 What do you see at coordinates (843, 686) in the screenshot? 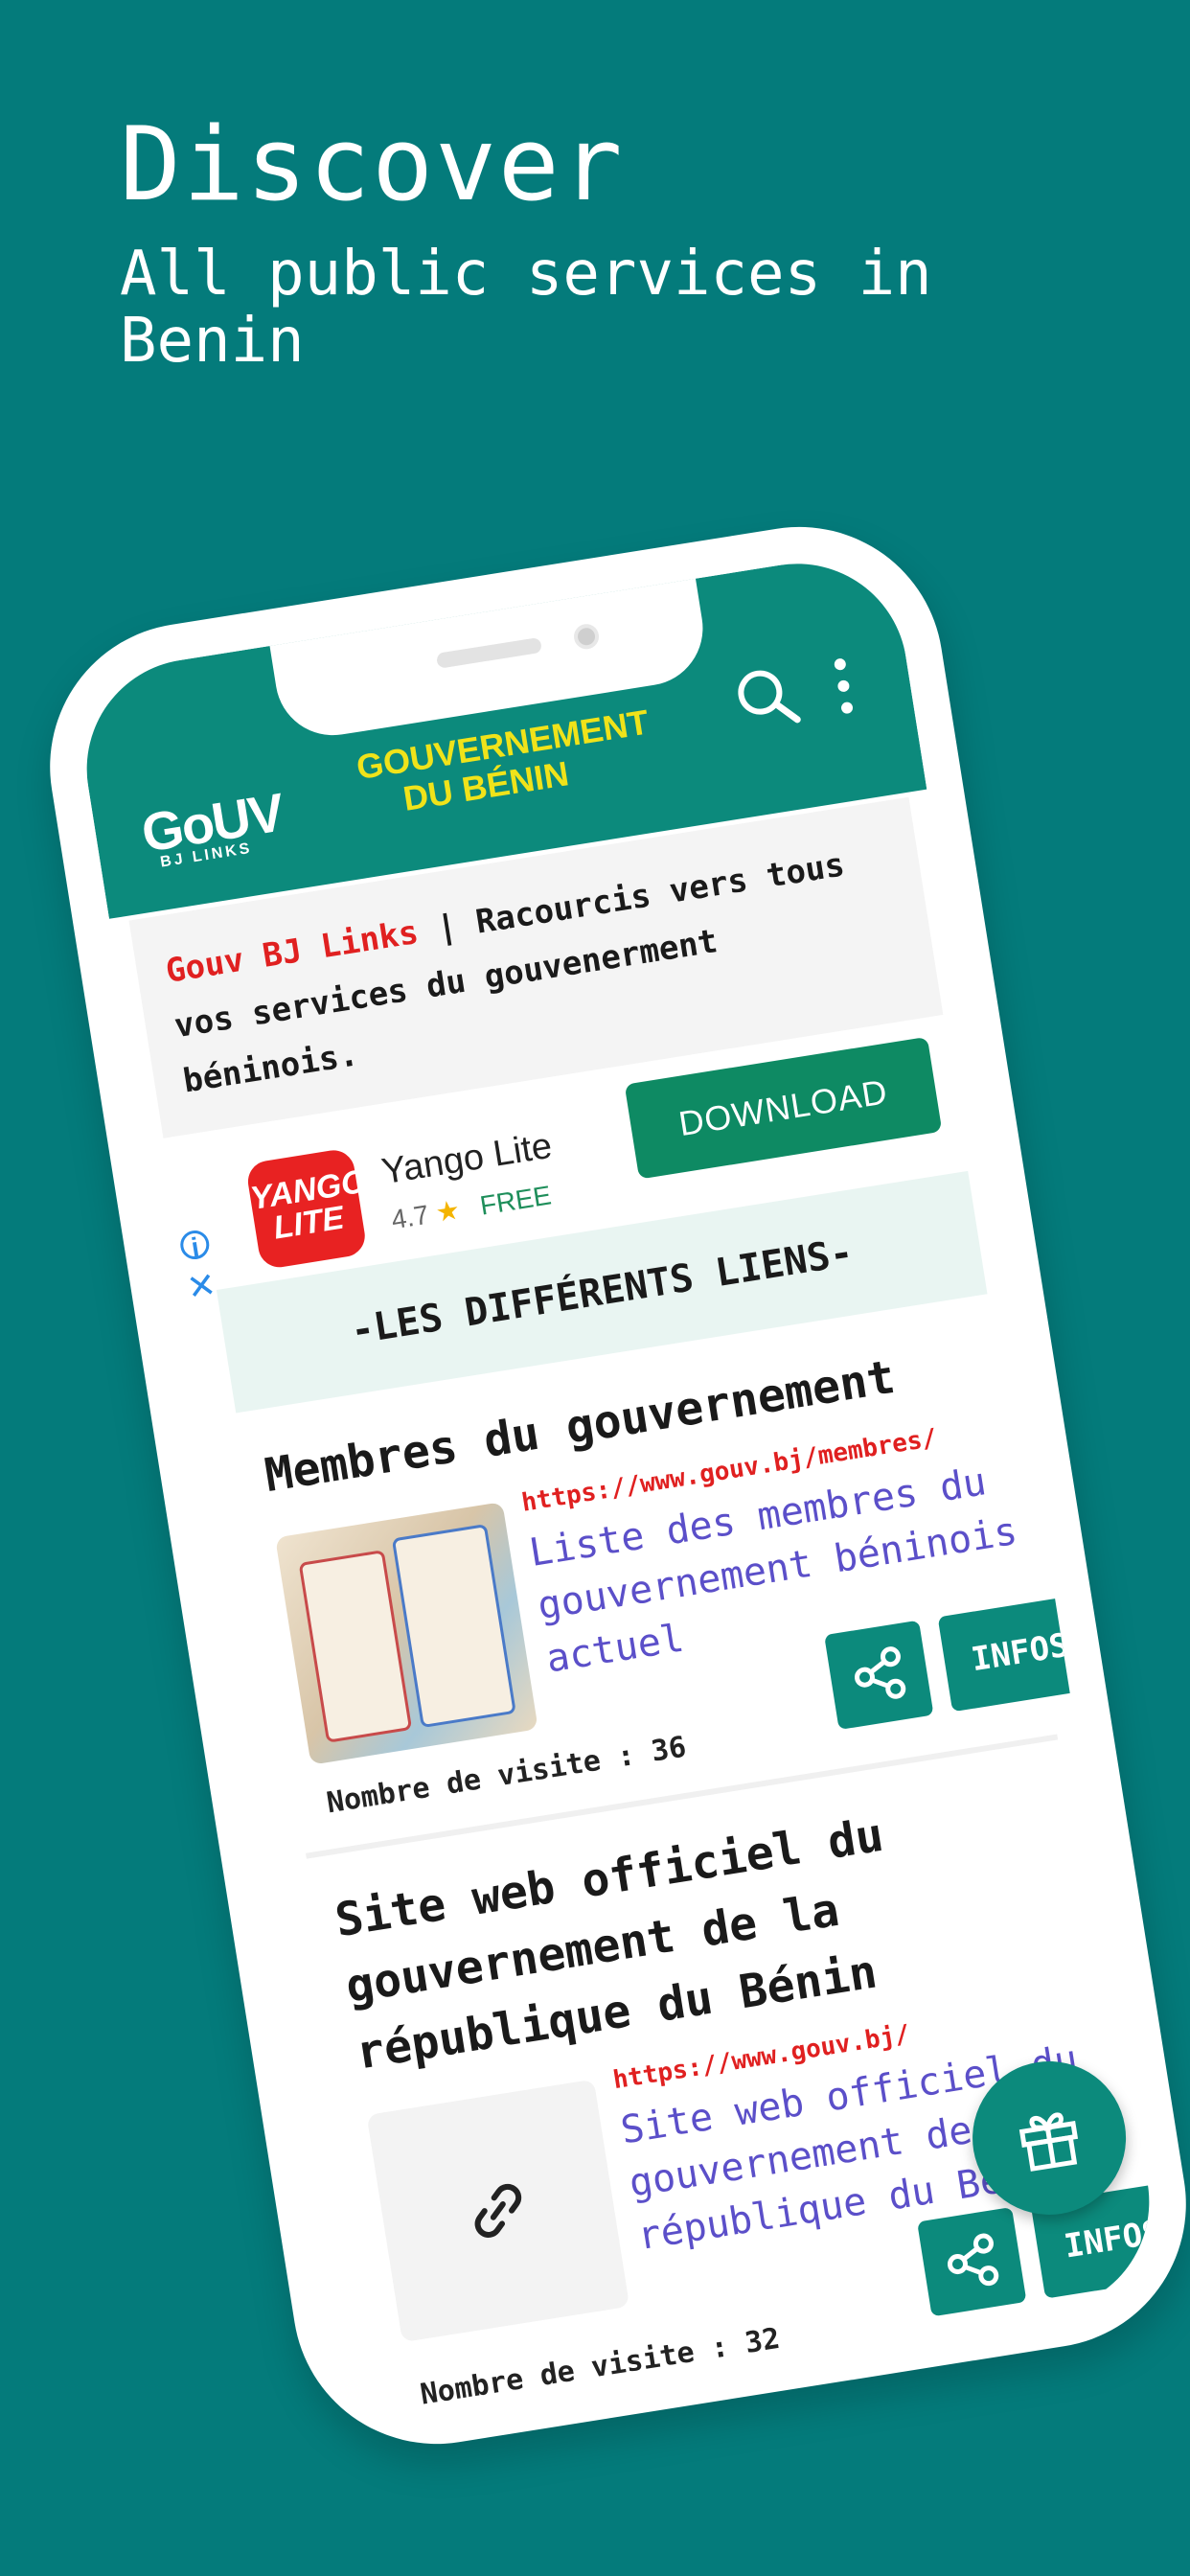
I see `more-vertical-icon` at bounding box center [843, 686].